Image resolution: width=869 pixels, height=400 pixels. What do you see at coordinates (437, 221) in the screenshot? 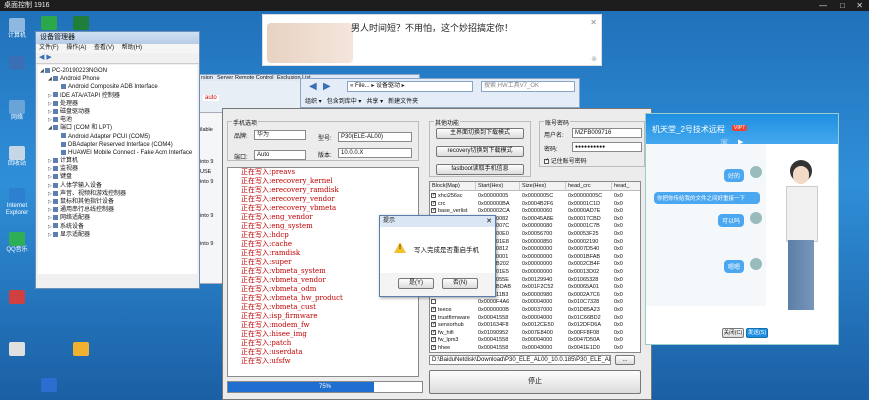
I see `dialog-titlebar: 提示 ✕` at bounding box center [437, 221].